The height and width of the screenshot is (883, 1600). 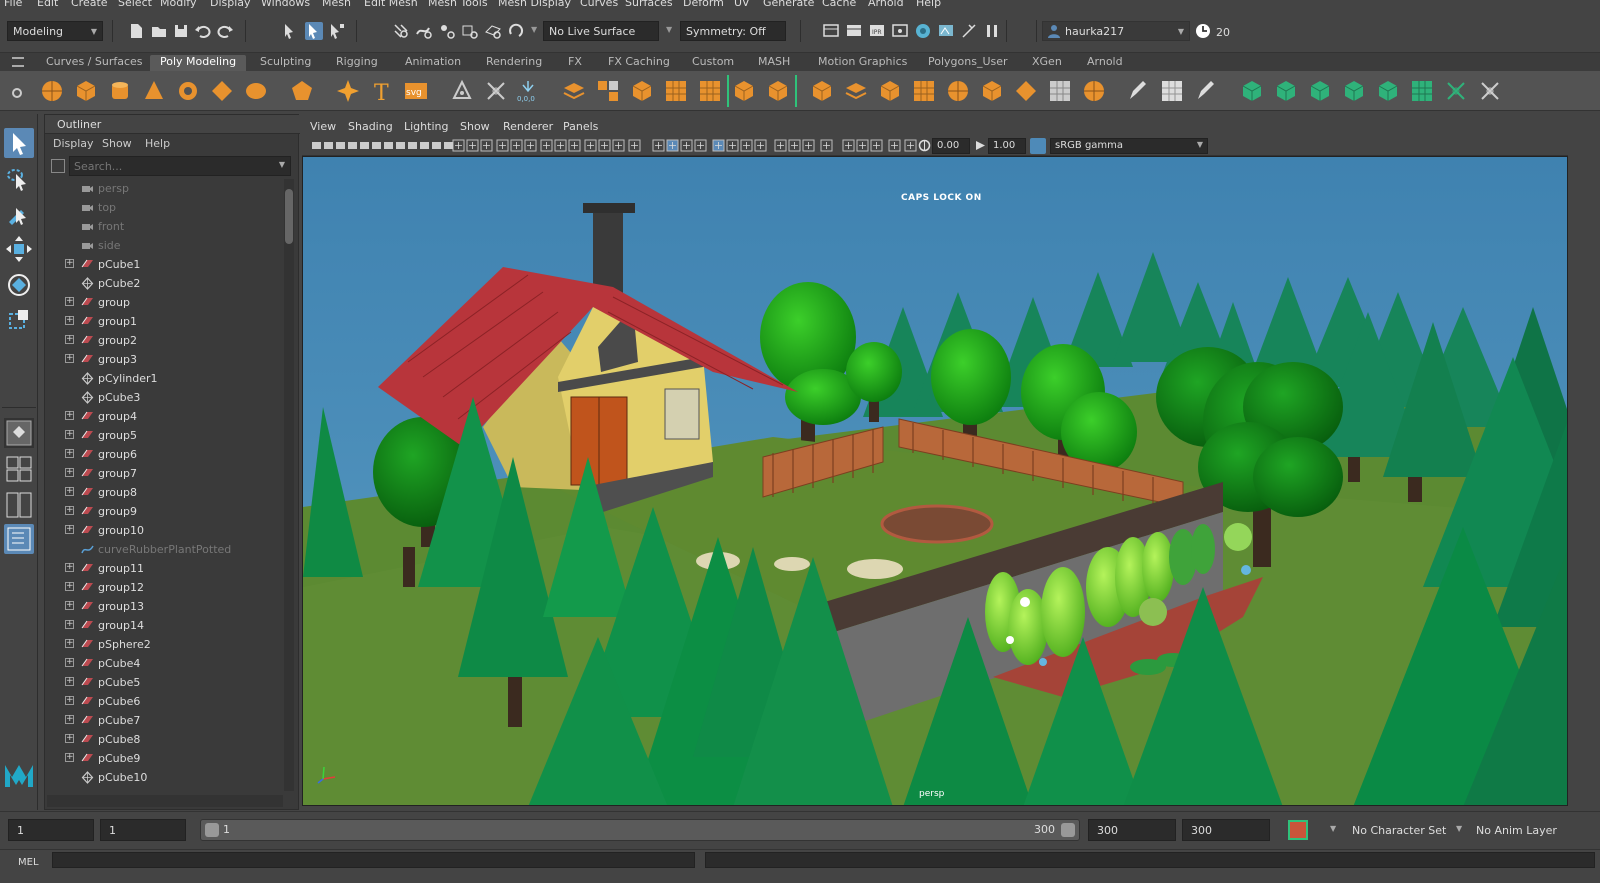 I want to click on merge-icon, so click(x=992, y=91).